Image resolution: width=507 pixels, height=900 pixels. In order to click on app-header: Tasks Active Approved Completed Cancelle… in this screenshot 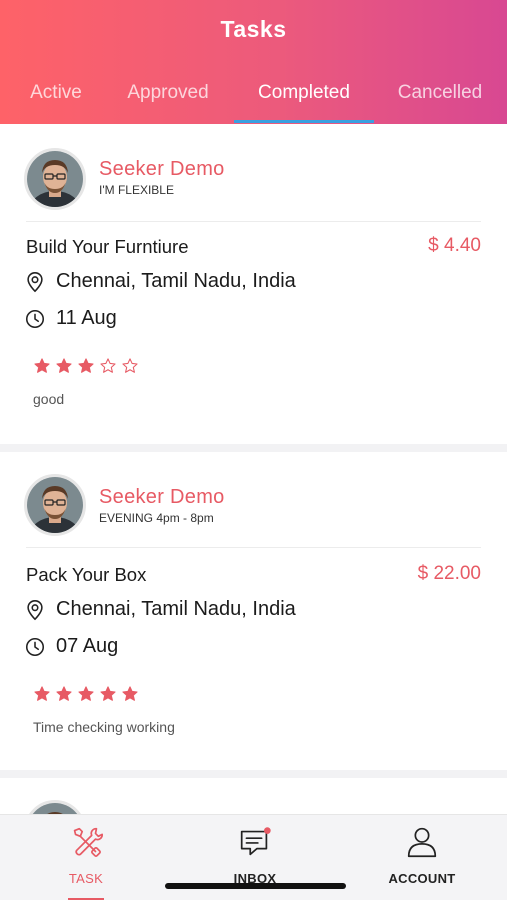, I will do `click(253, 62)`.